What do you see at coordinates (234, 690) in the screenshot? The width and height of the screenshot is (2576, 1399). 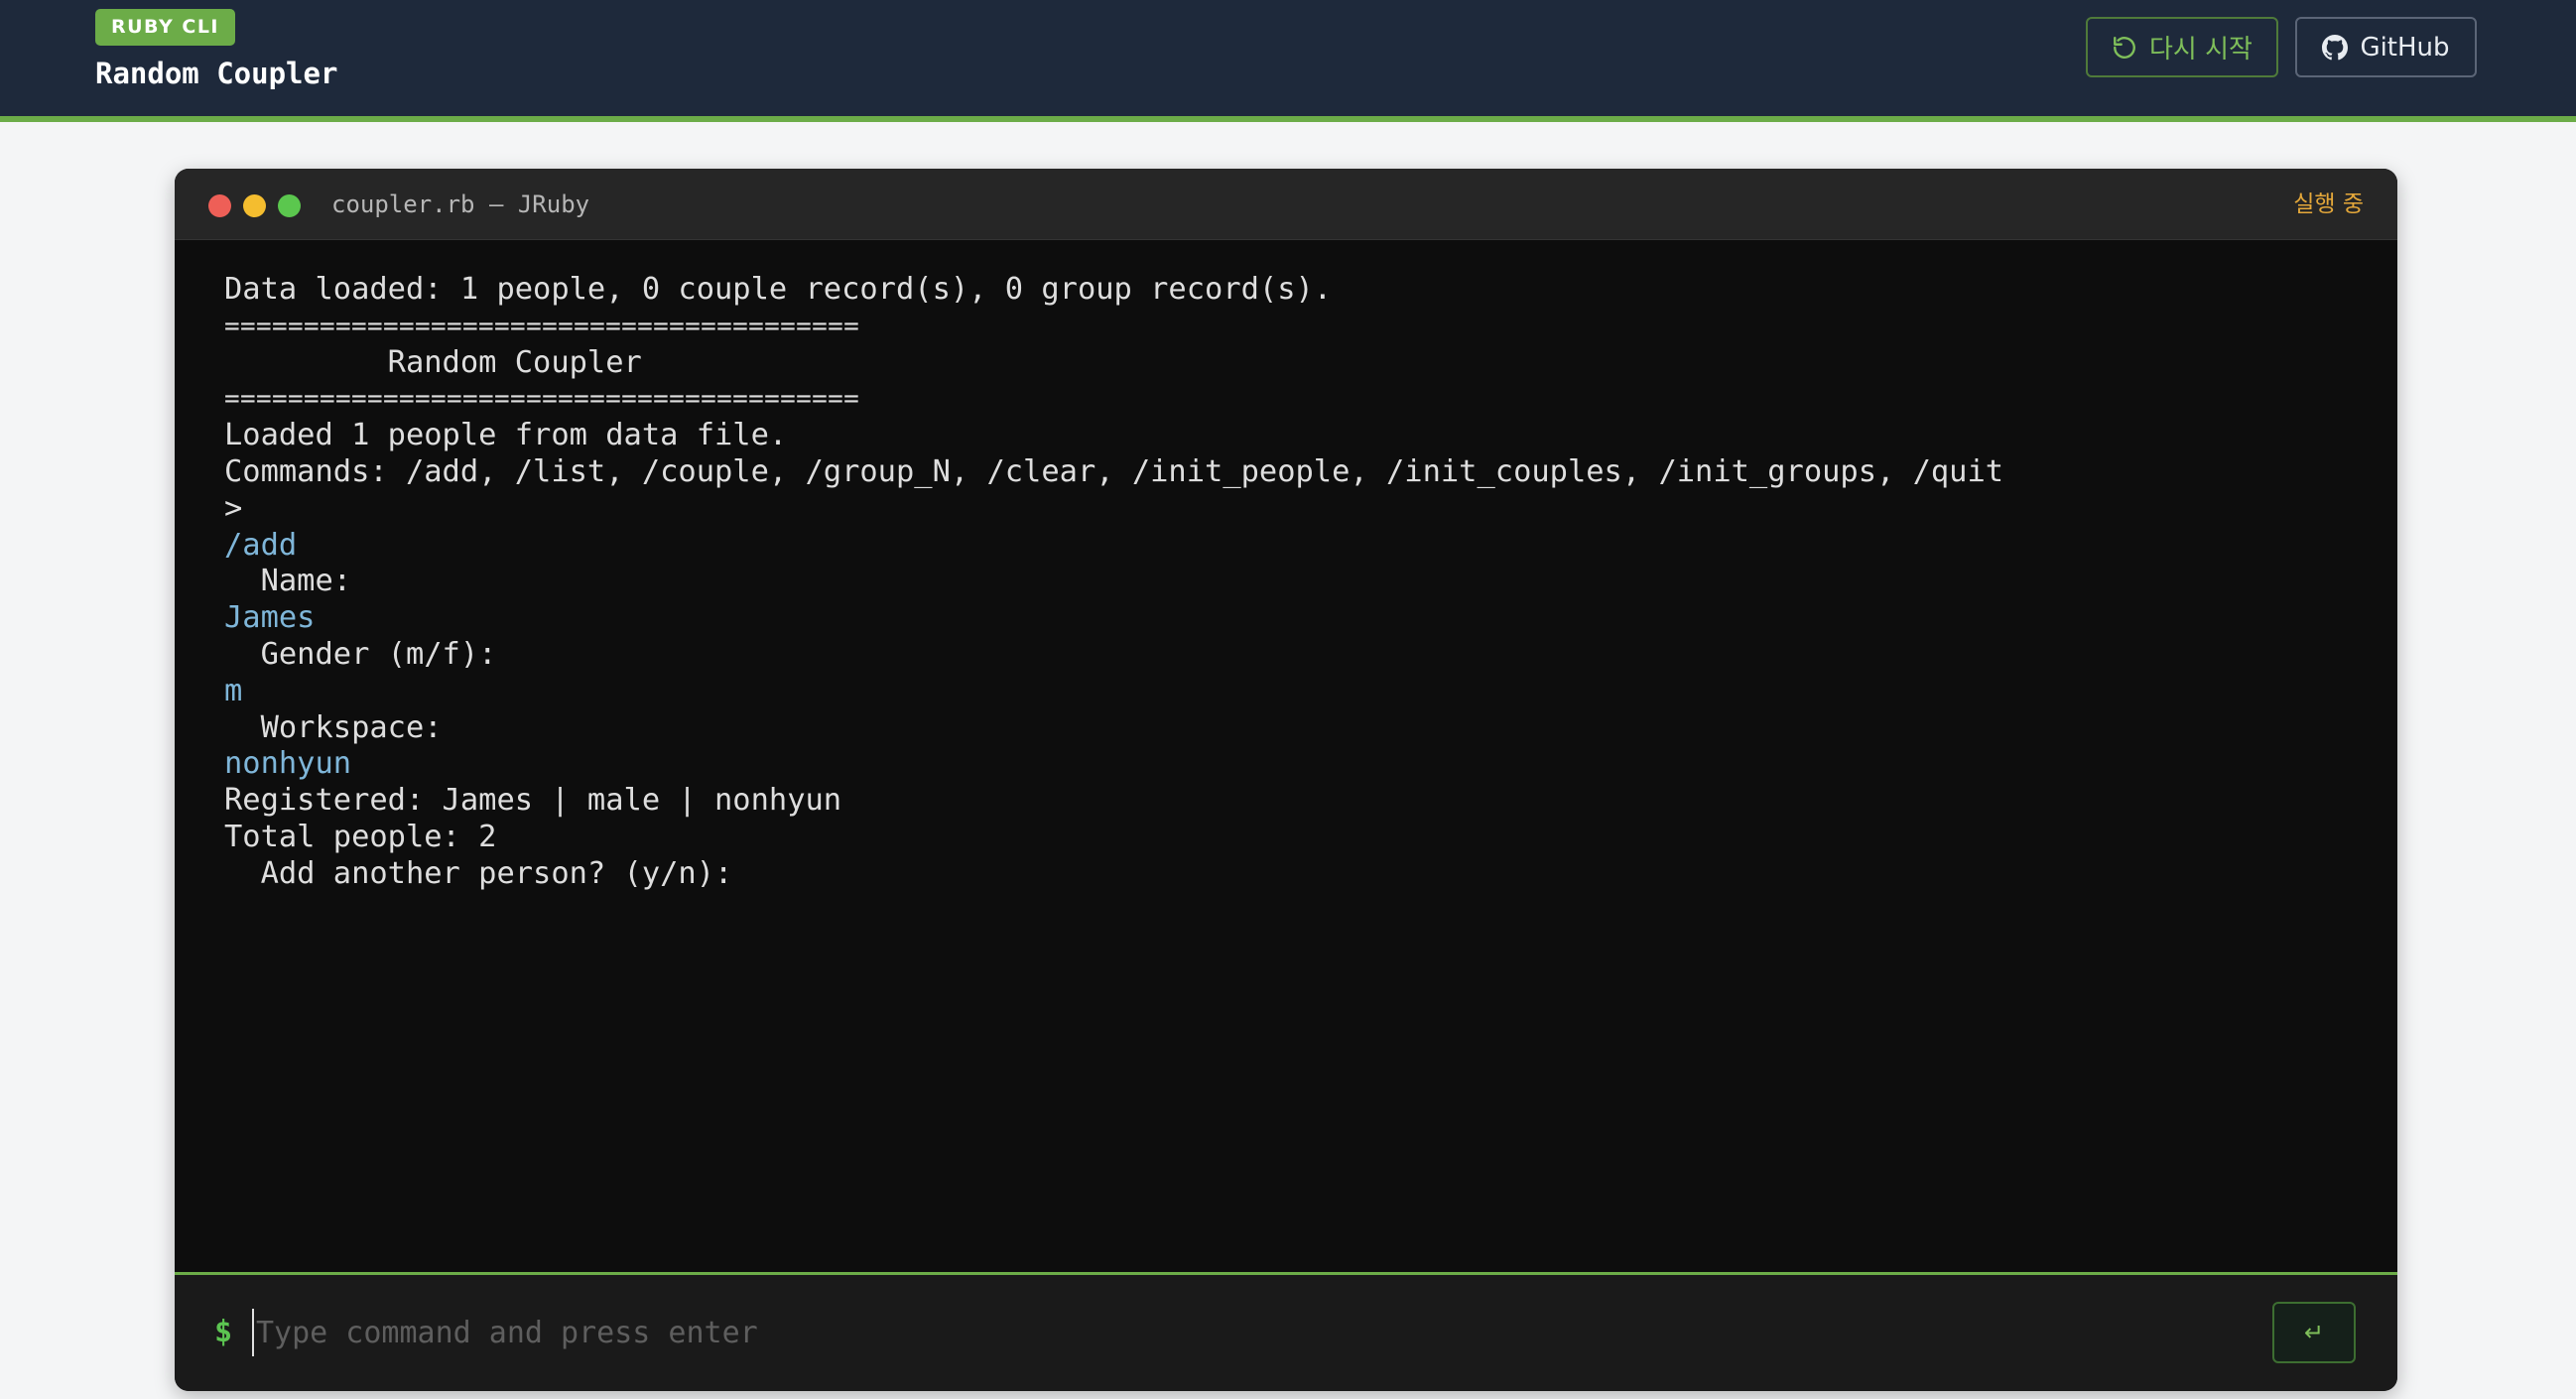 I see `terminal-input-line: m` at bounding box center [234, 690].